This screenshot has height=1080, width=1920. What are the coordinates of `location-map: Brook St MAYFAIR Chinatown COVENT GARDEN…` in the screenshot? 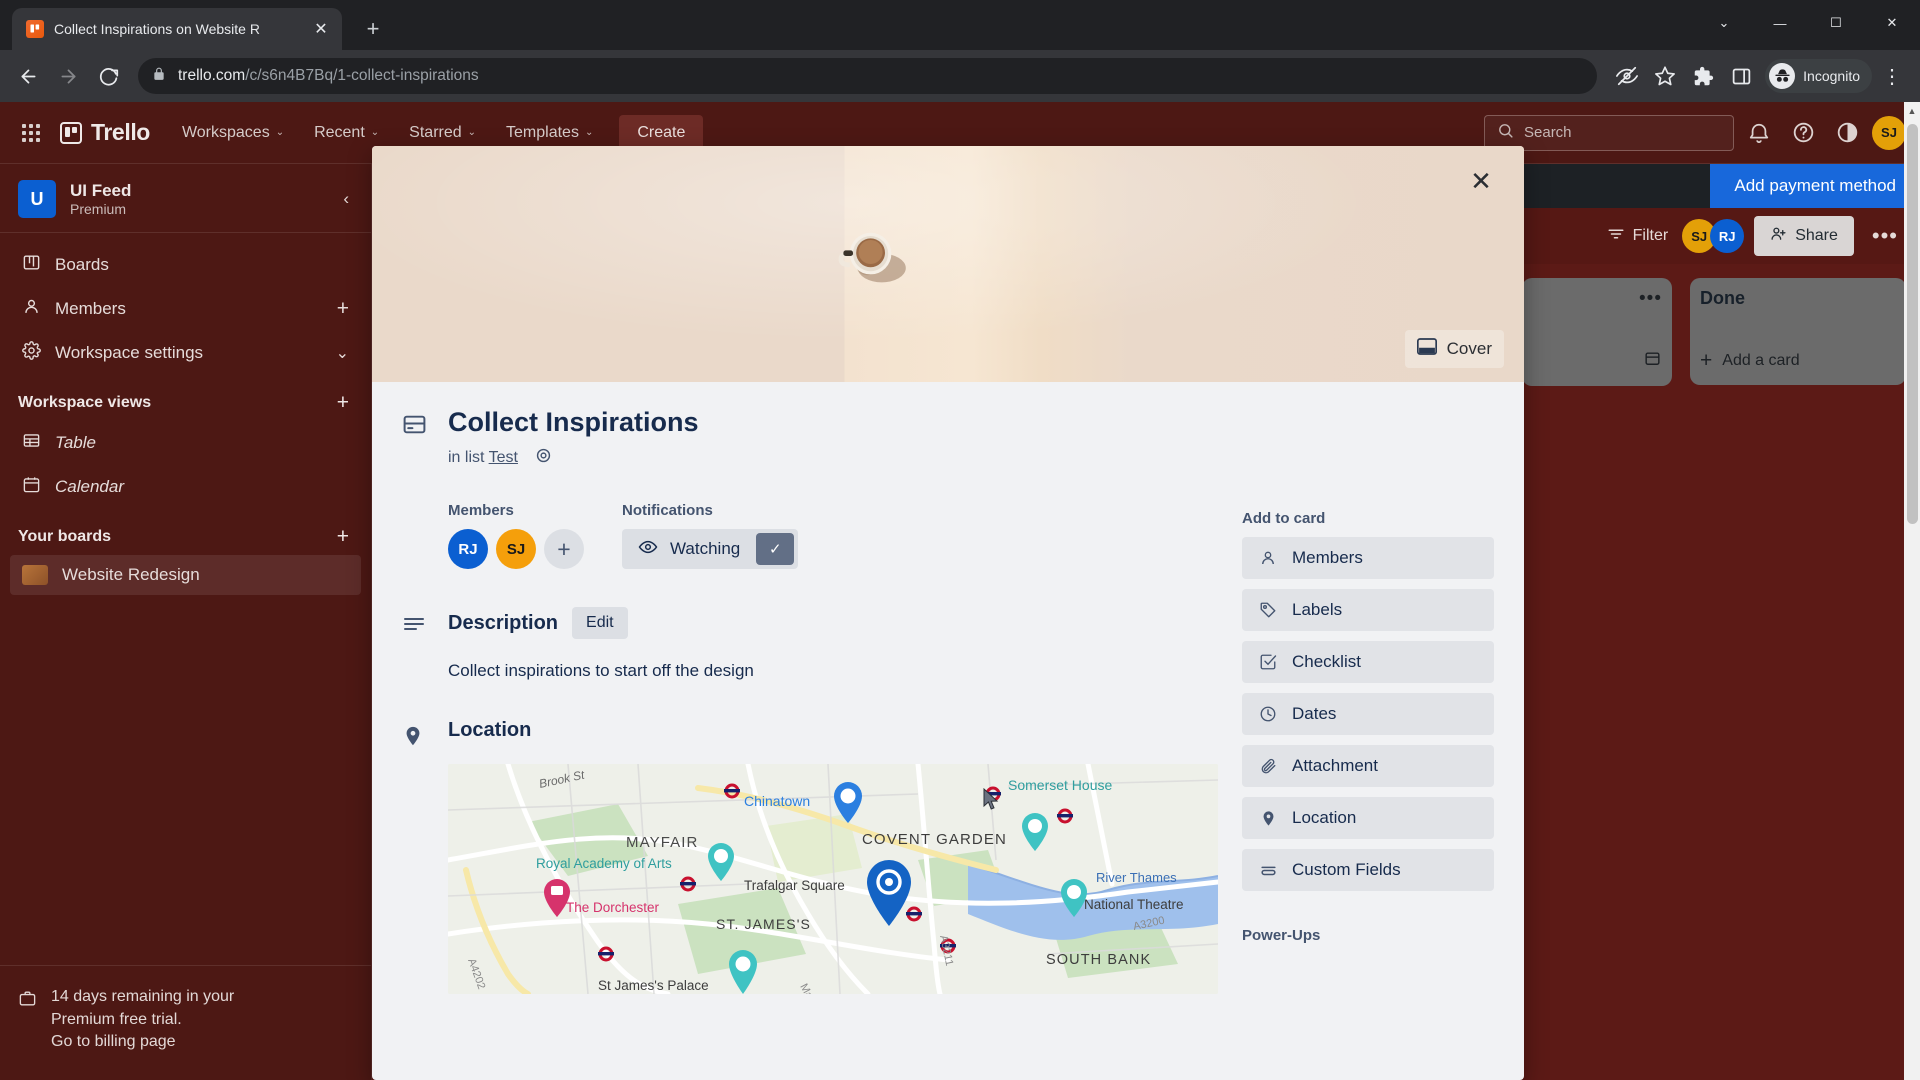 It's located at (833, 879).